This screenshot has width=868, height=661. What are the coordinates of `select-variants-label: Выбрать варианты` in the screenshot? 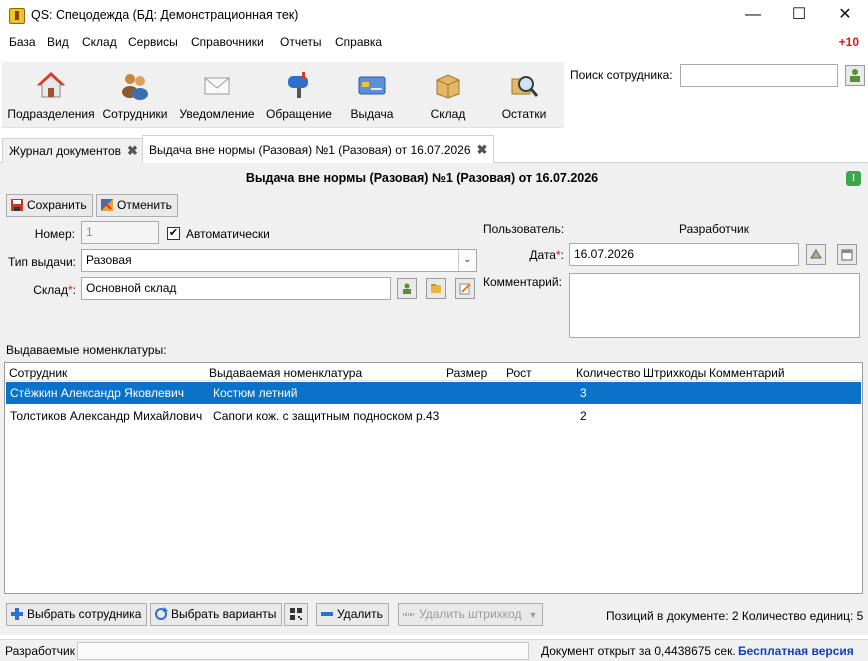 It's located at (224, 614).